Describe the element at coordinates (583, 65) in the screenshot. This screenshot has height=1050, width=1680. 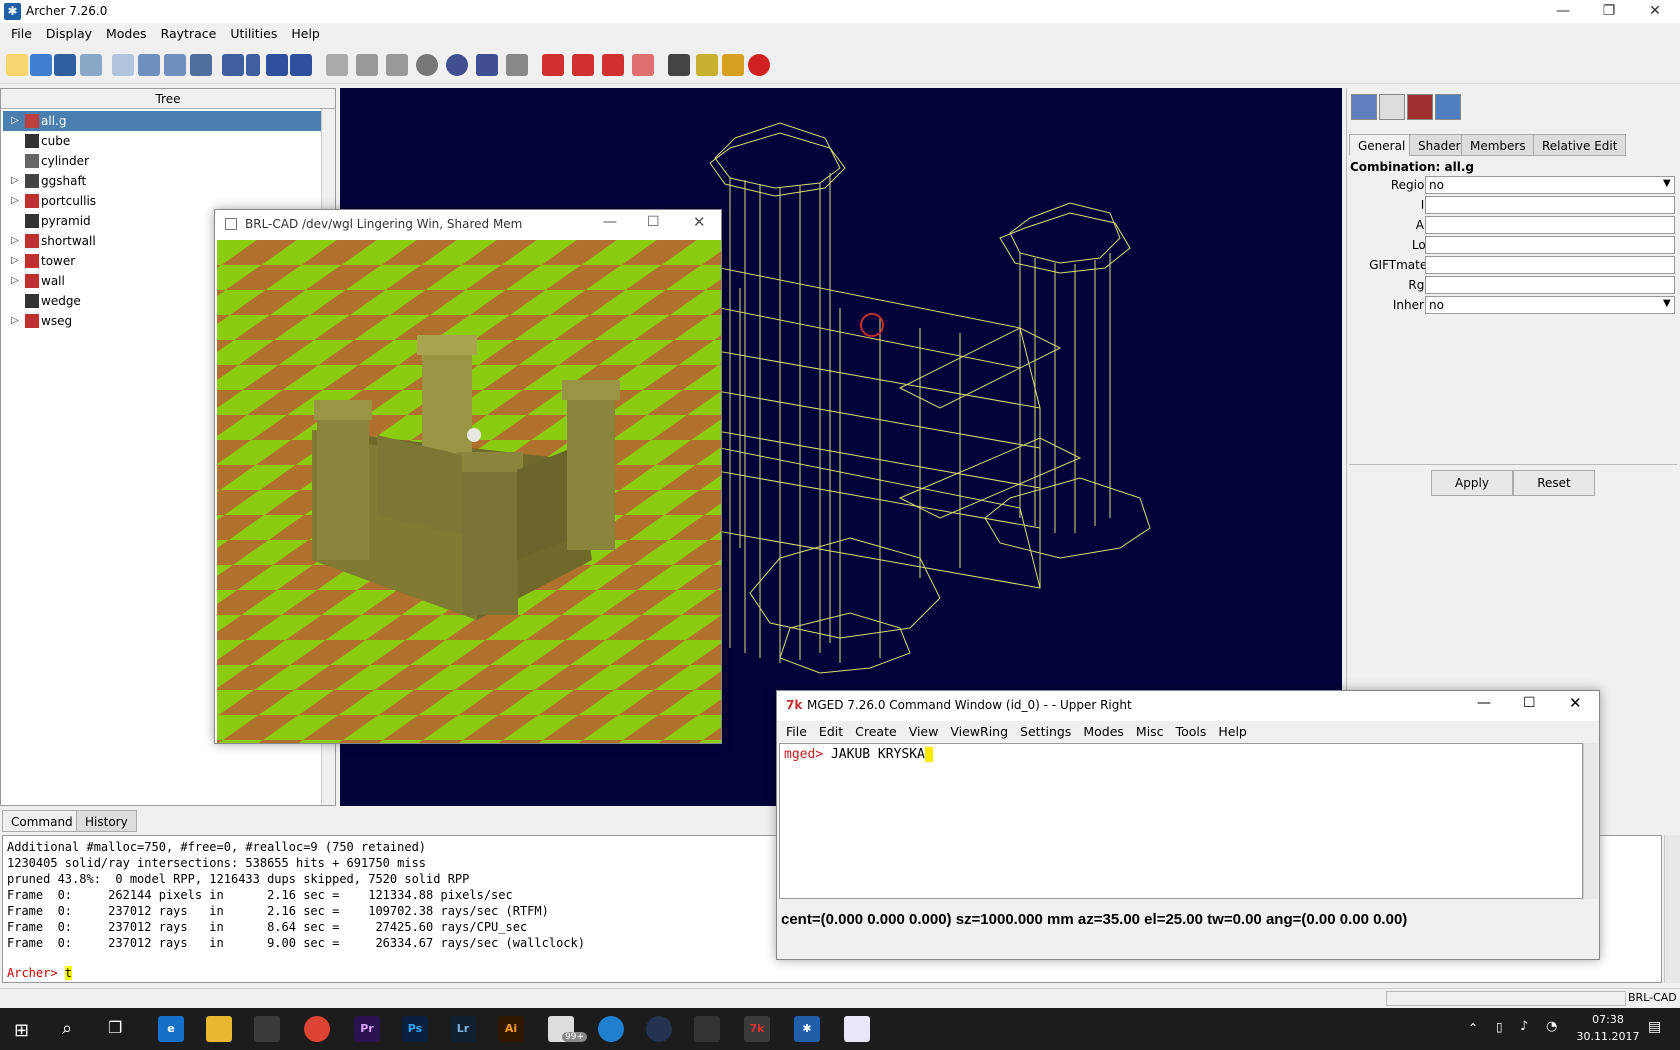
I see `translate-object-icon` at that location.